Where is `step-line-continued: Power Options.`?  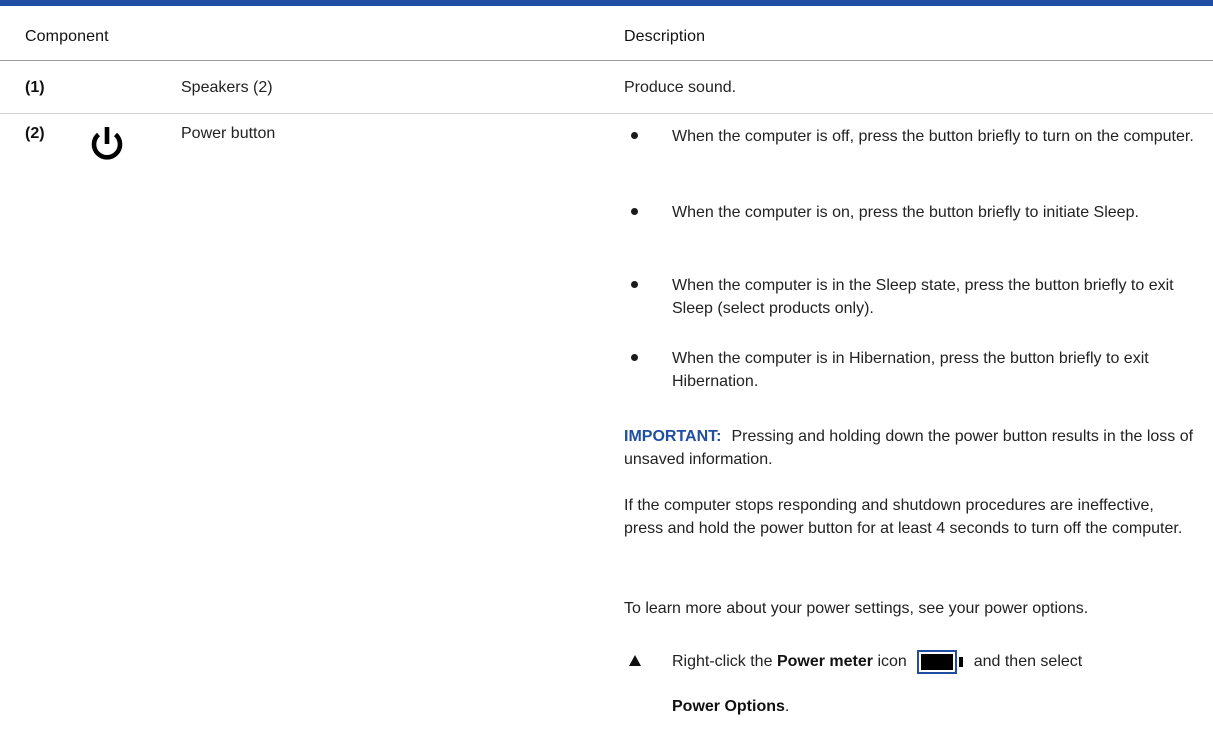 step-line-continued: Power Options. is located at coordinates (730, 706).